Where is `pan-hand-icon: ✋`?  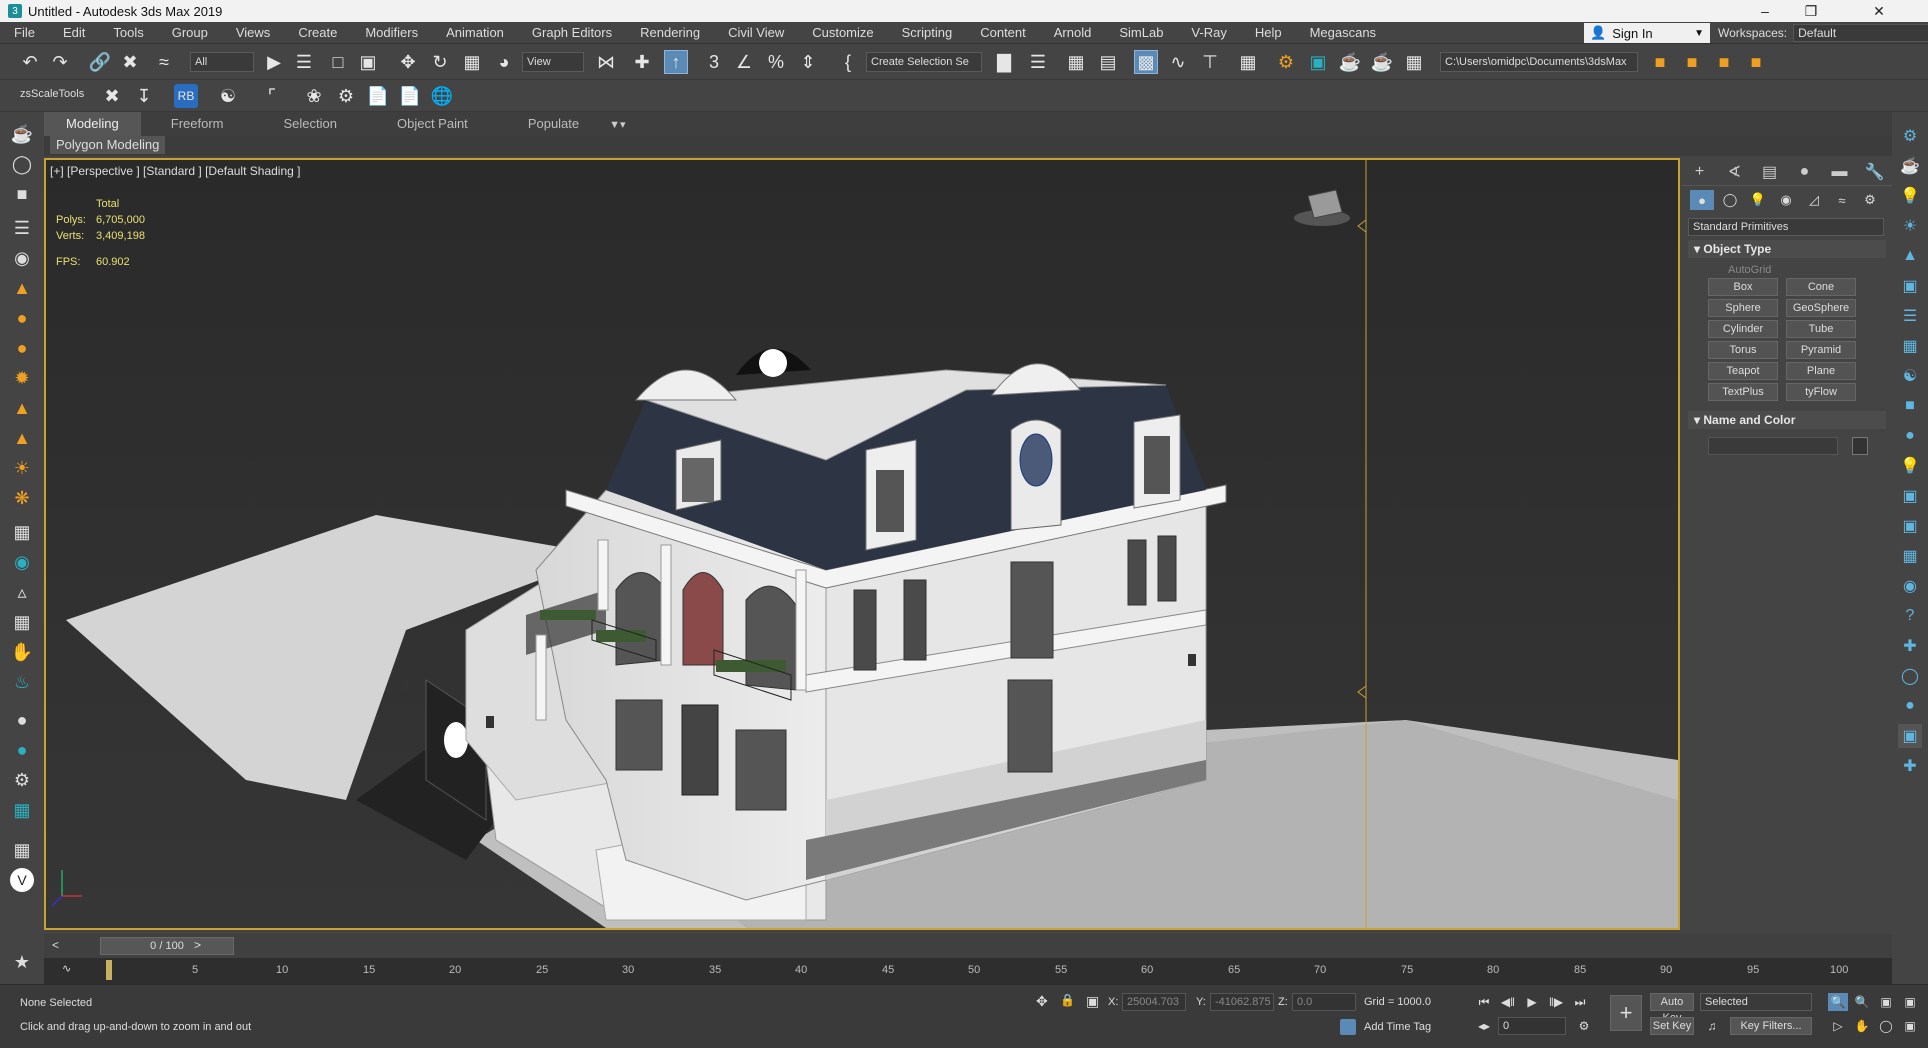
pan-hand-icon: ✋ is located at coordinates (1862, 1026).